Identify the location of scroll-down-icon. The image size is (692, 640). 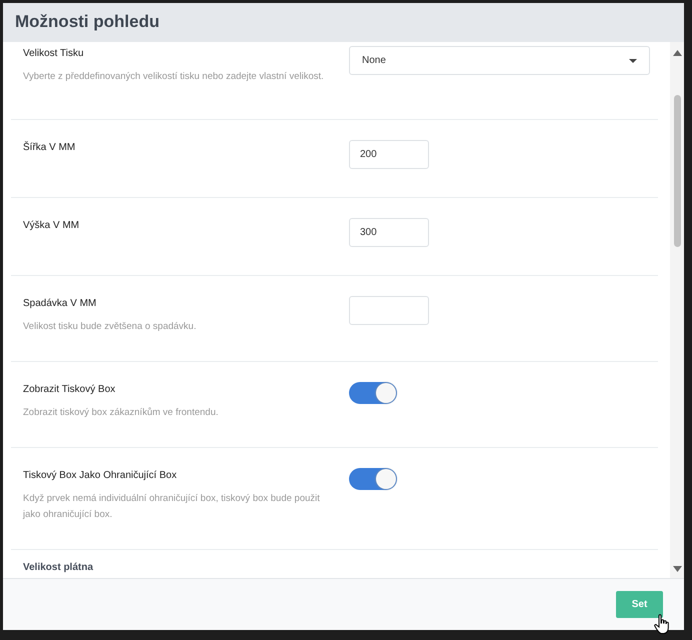
(677, 569).